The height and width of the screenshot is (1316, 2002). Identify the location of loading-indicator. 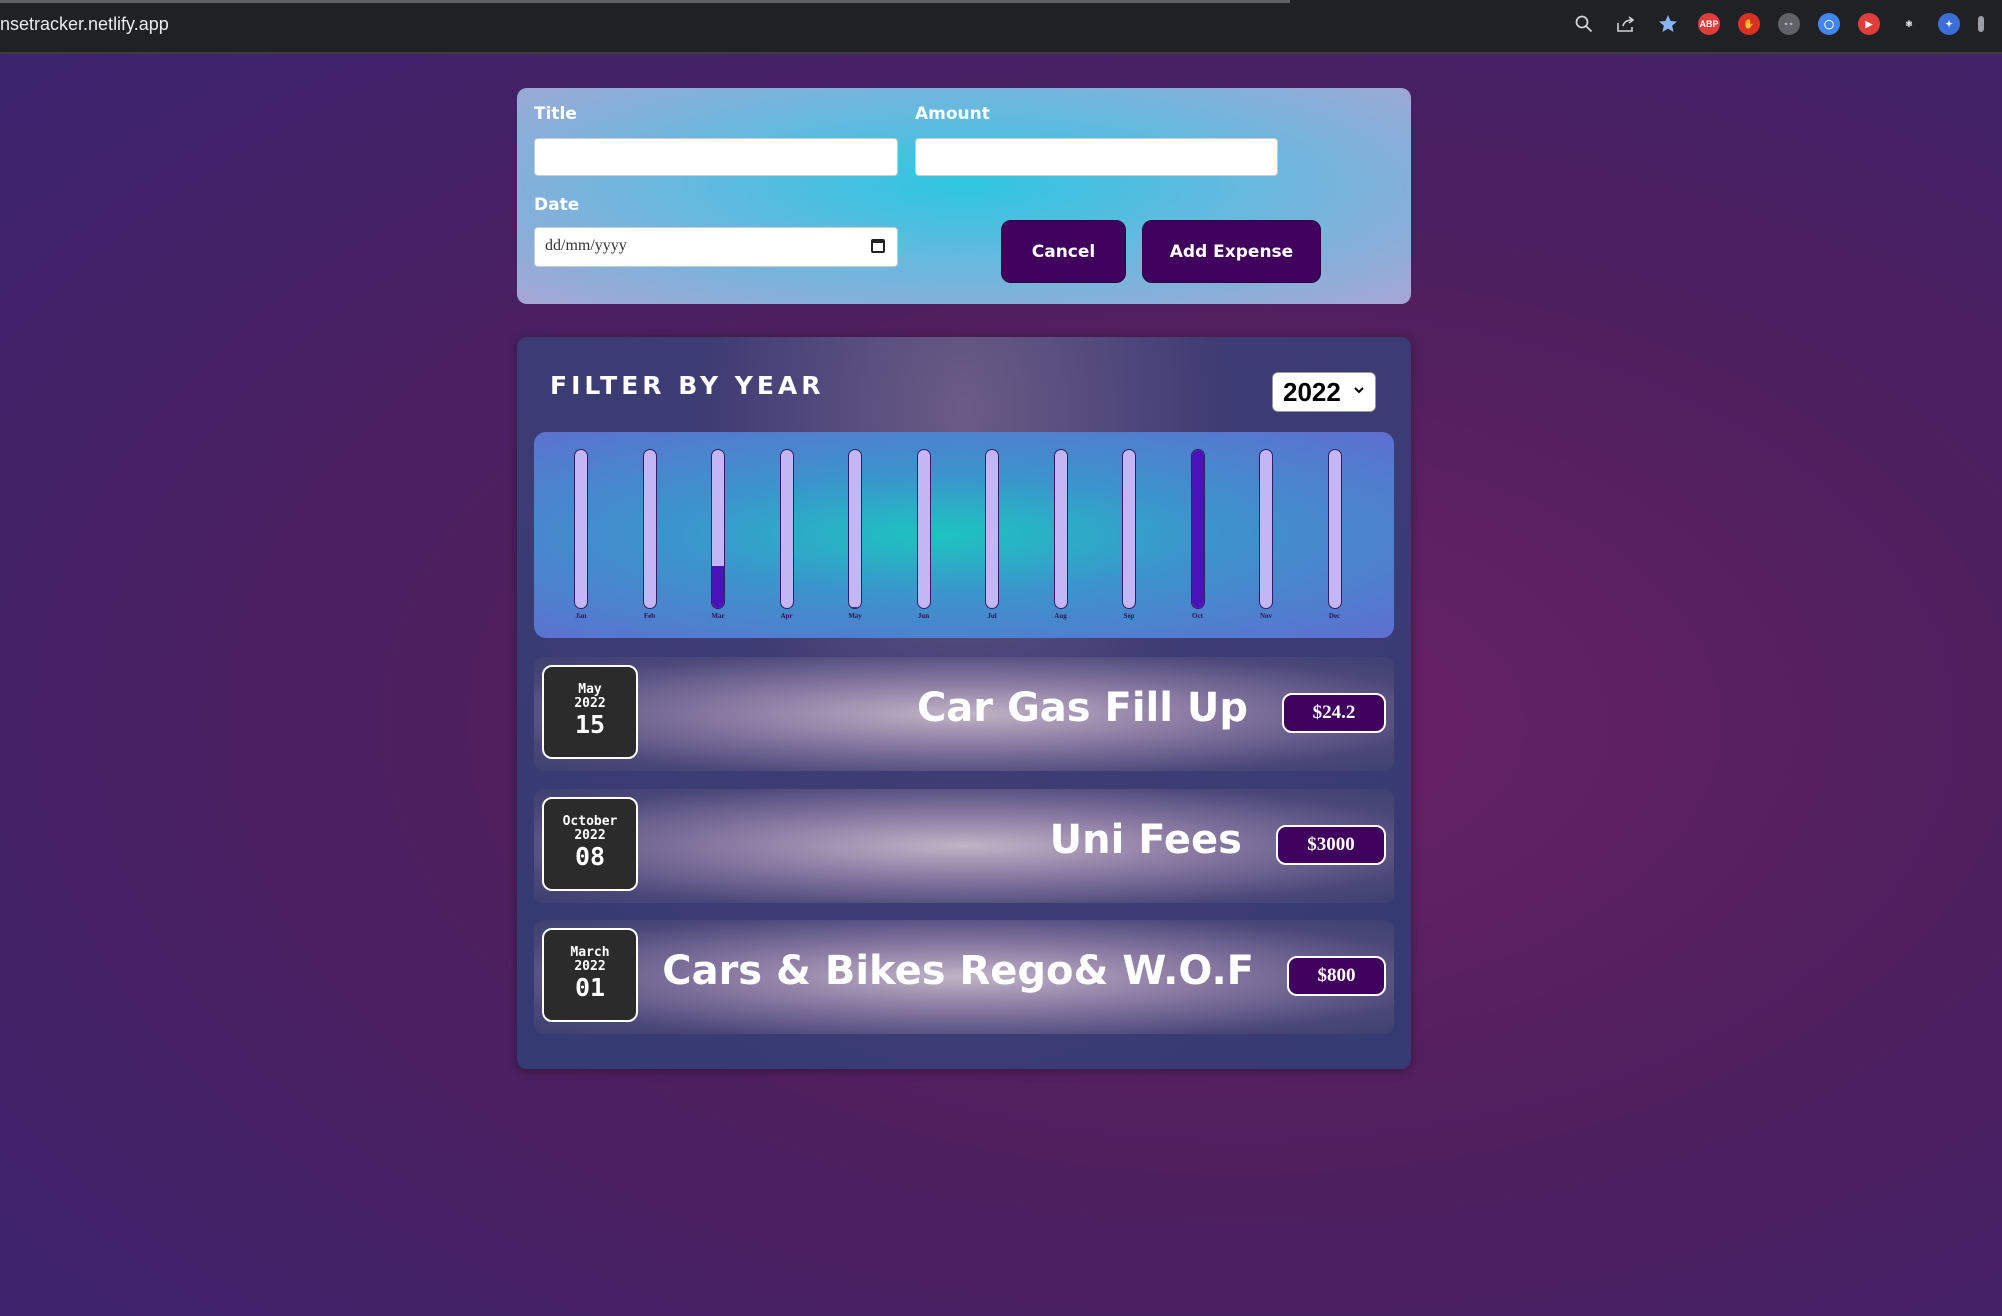
(645, 1).